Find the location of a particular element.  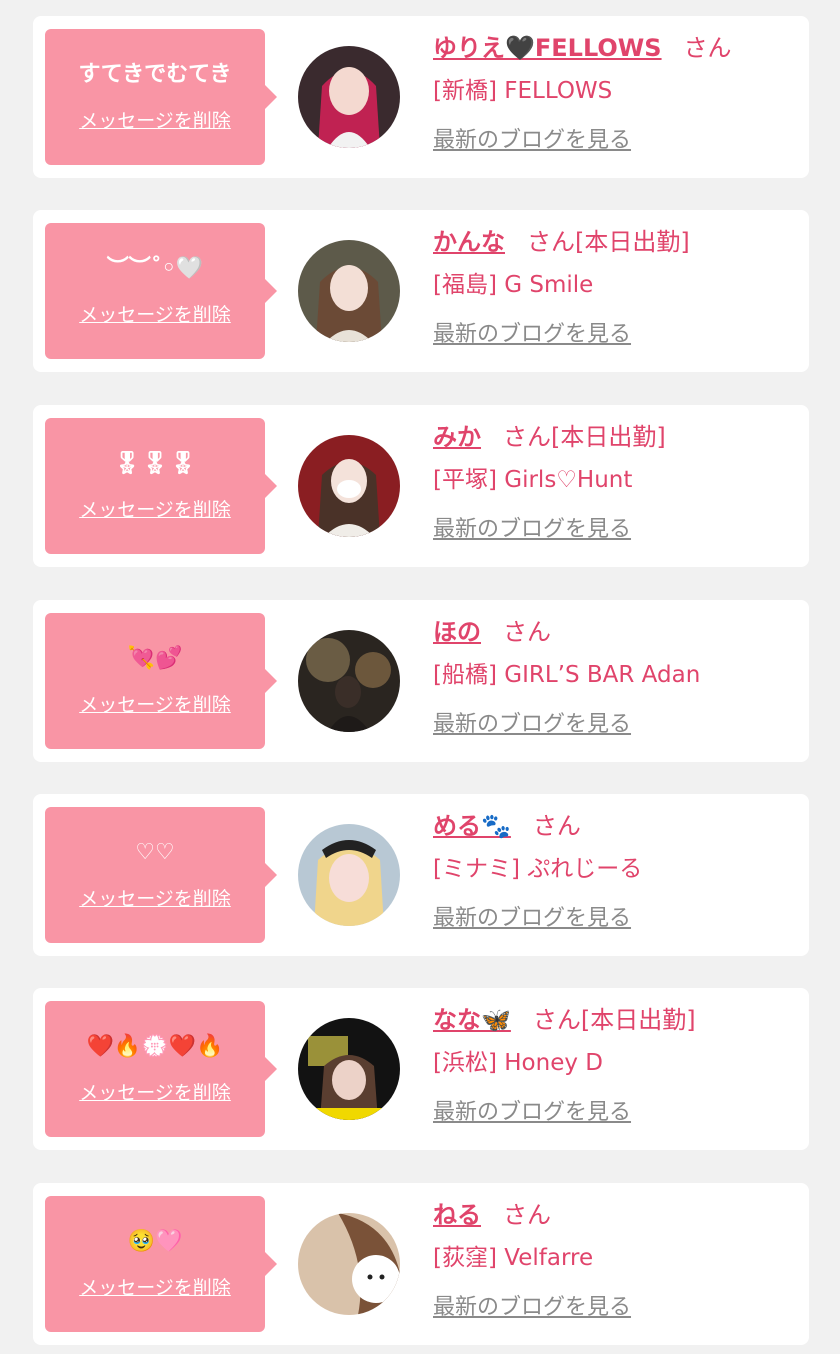

message-bubble: 🎖🎖🎖 メッセージを削除 is located at coordinates (161, 486).